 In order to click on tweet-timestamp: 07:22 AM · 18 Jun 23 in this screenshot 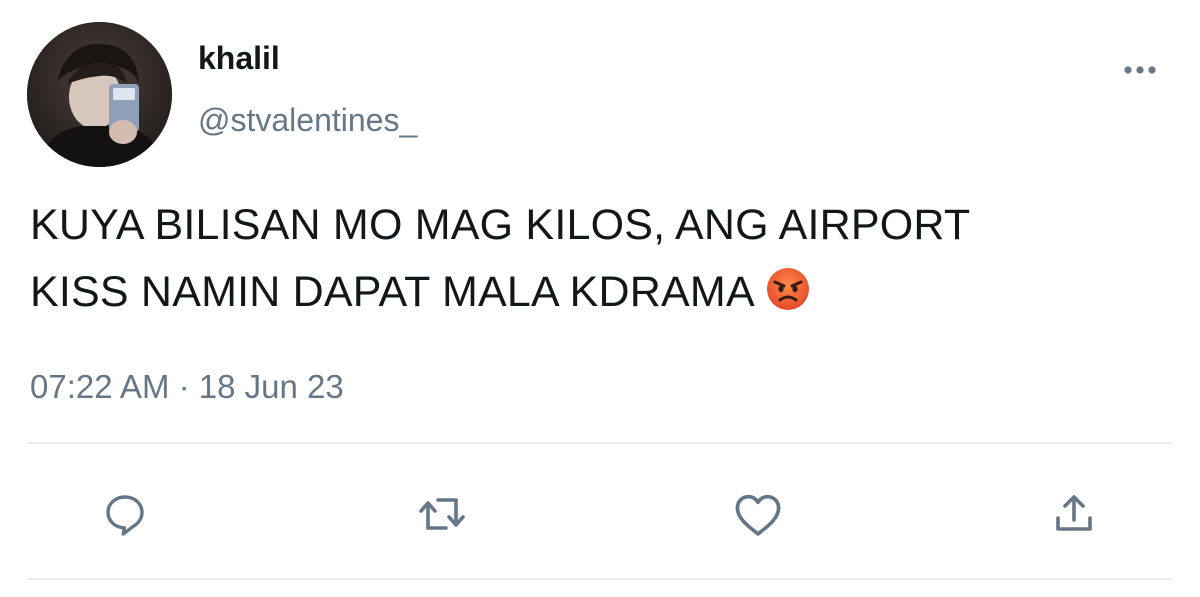, I will do `click(187, 387)`.